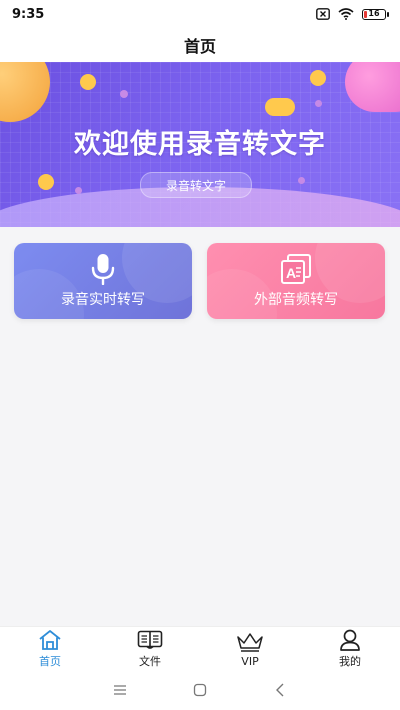 The width and height of the screenshot is (400, 710). What do you see at coordinates (50, 640) in the screenshot?
I see `home-icon` at bounding box center [50, 640].